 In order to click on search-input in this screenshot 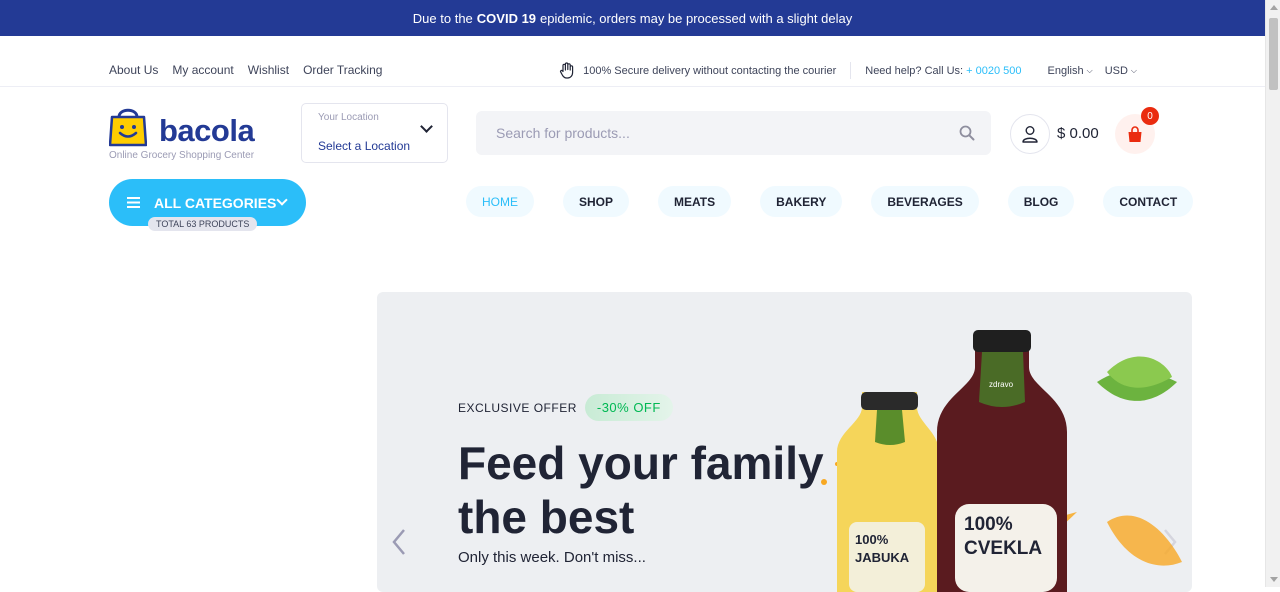, I will do `click(733, 133)`.